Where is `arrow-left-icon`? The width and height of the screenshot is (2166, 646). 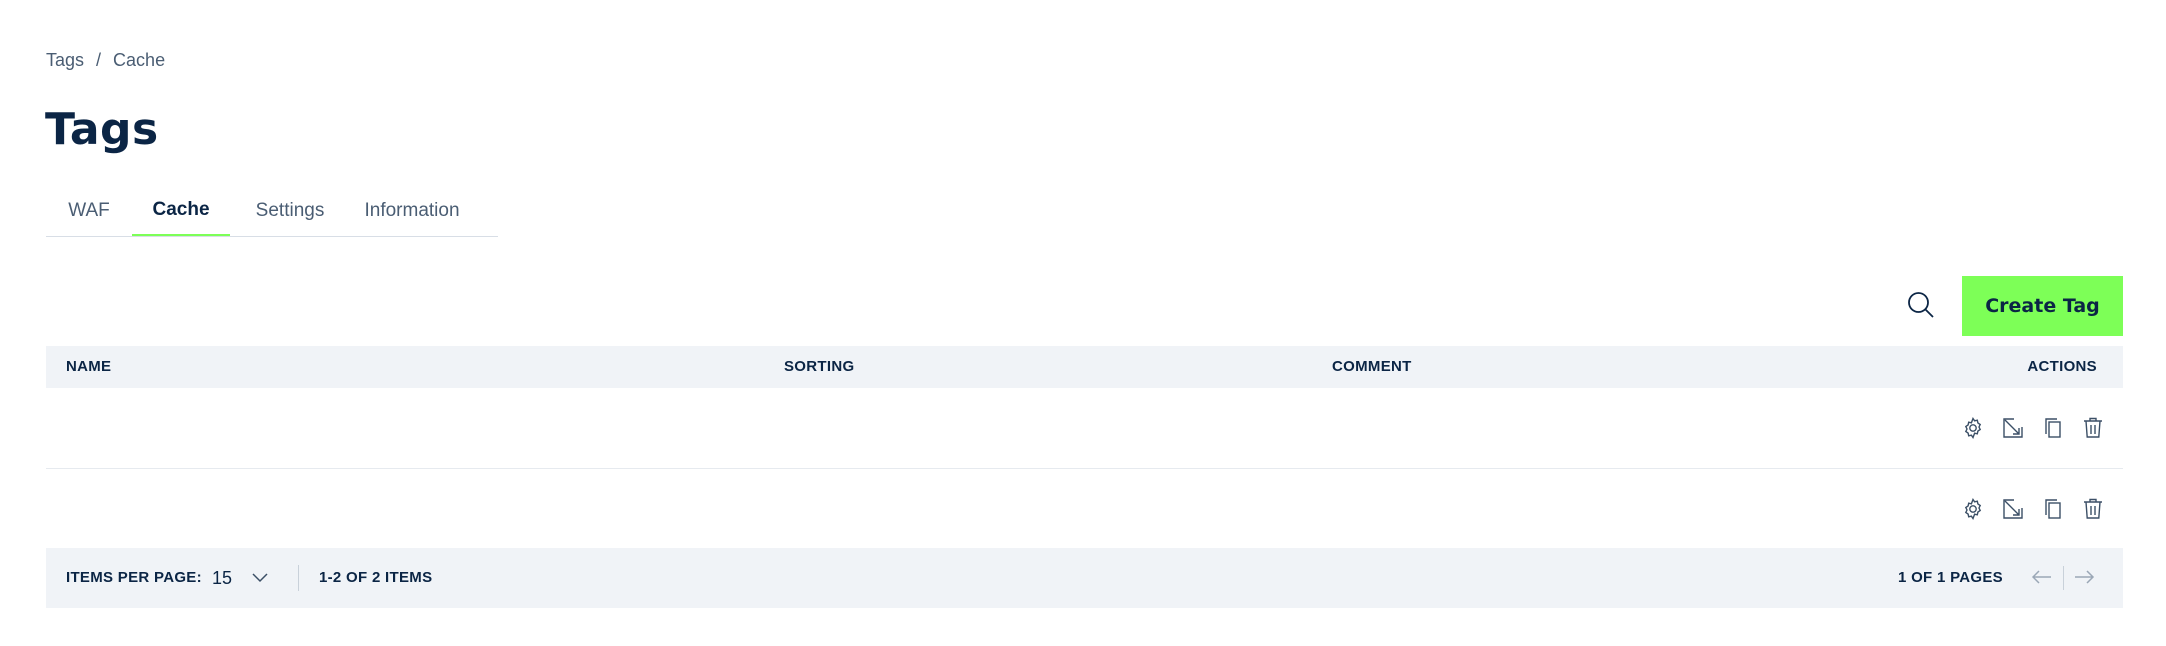 arrow-left-icon is located at coordinates (2041, 577).